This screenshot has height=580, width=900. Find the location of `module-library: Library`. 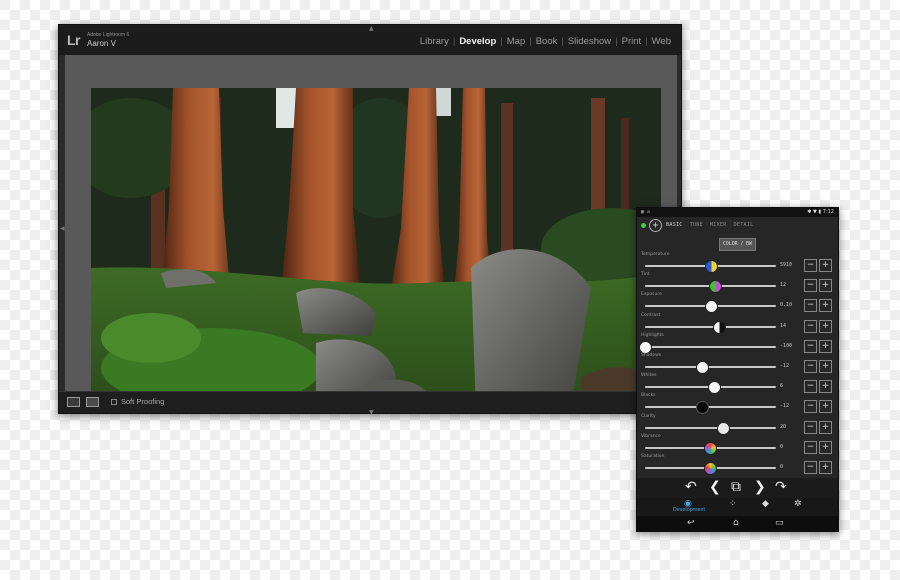

module-library: Library is located at coordinates (434, 41).